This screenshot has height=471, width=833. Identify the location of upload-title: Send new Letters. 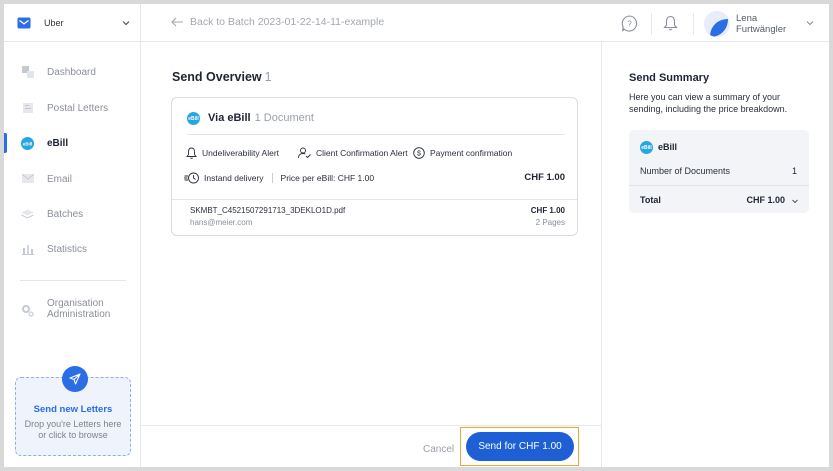
(73, 409).